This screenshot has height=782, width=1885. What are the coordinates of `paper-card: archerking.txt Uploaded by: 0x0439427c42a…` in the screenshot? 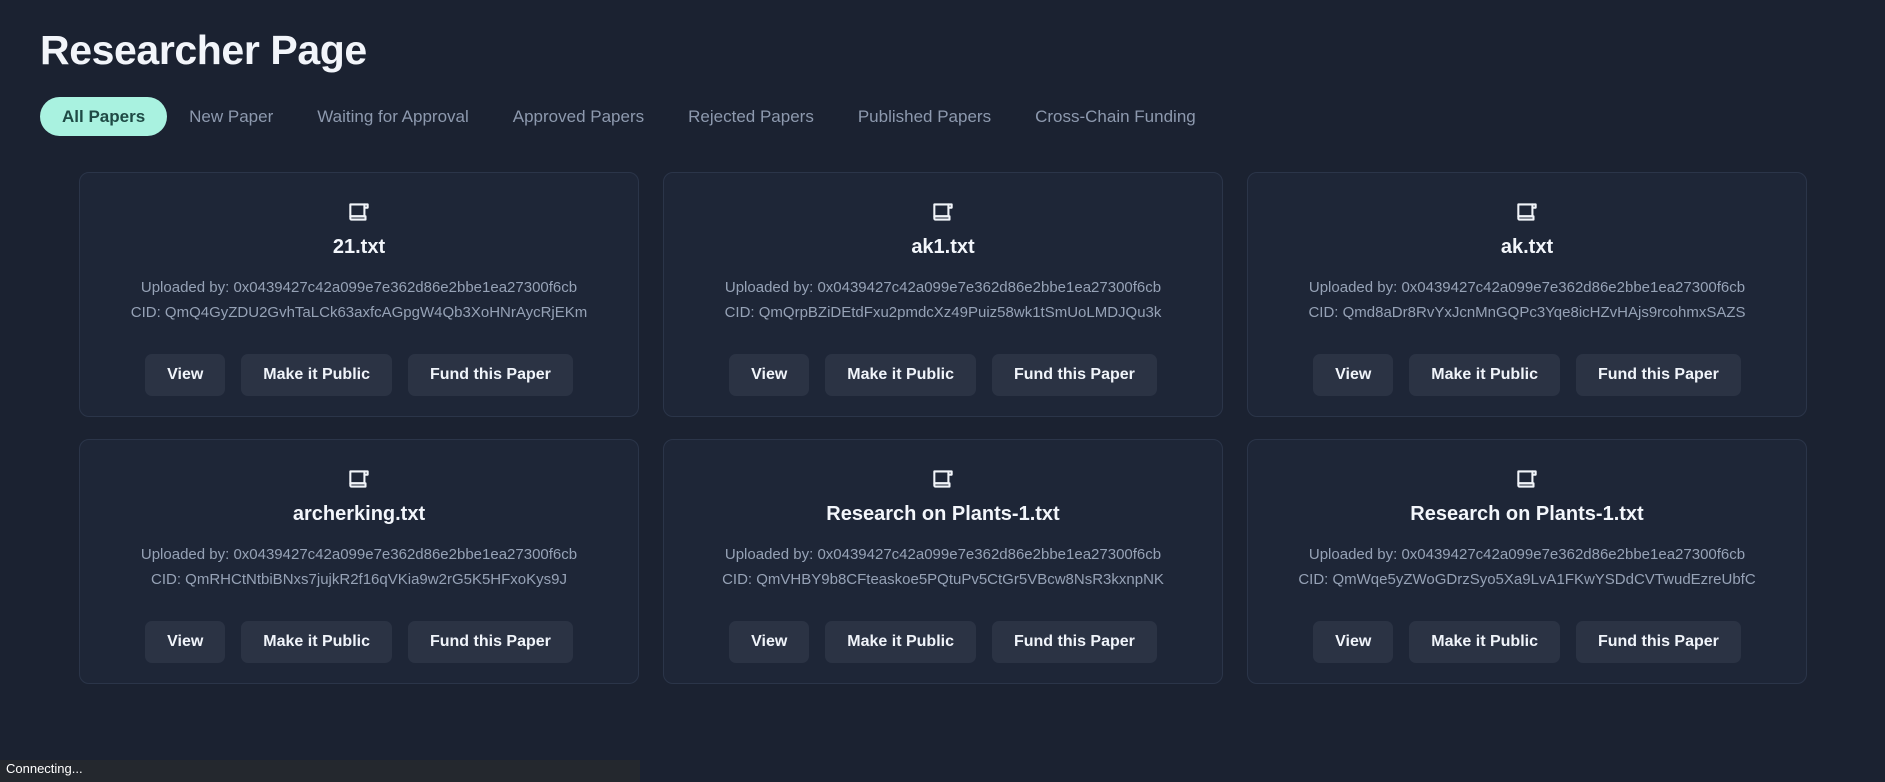 It's located at (359, 562).